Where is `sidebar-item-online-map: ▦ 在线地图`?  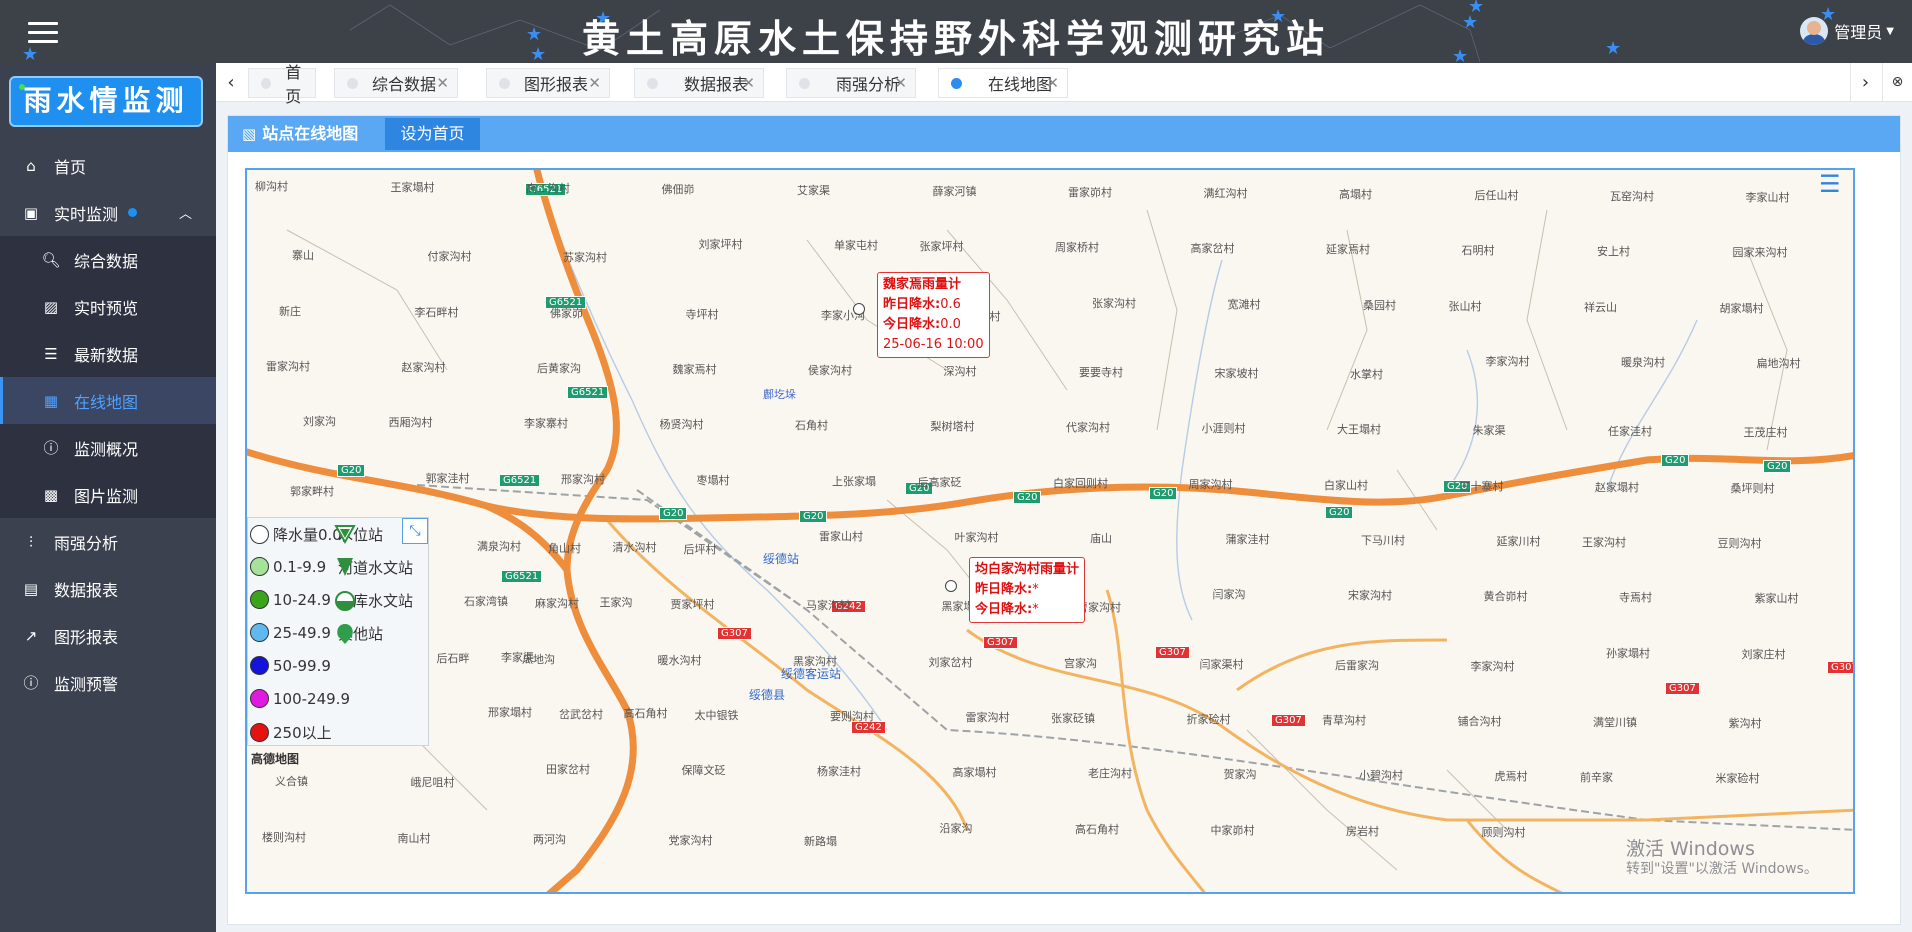
sidebar-item-online-map: ▦ 在线地图 is located at coordinates (108, 400).